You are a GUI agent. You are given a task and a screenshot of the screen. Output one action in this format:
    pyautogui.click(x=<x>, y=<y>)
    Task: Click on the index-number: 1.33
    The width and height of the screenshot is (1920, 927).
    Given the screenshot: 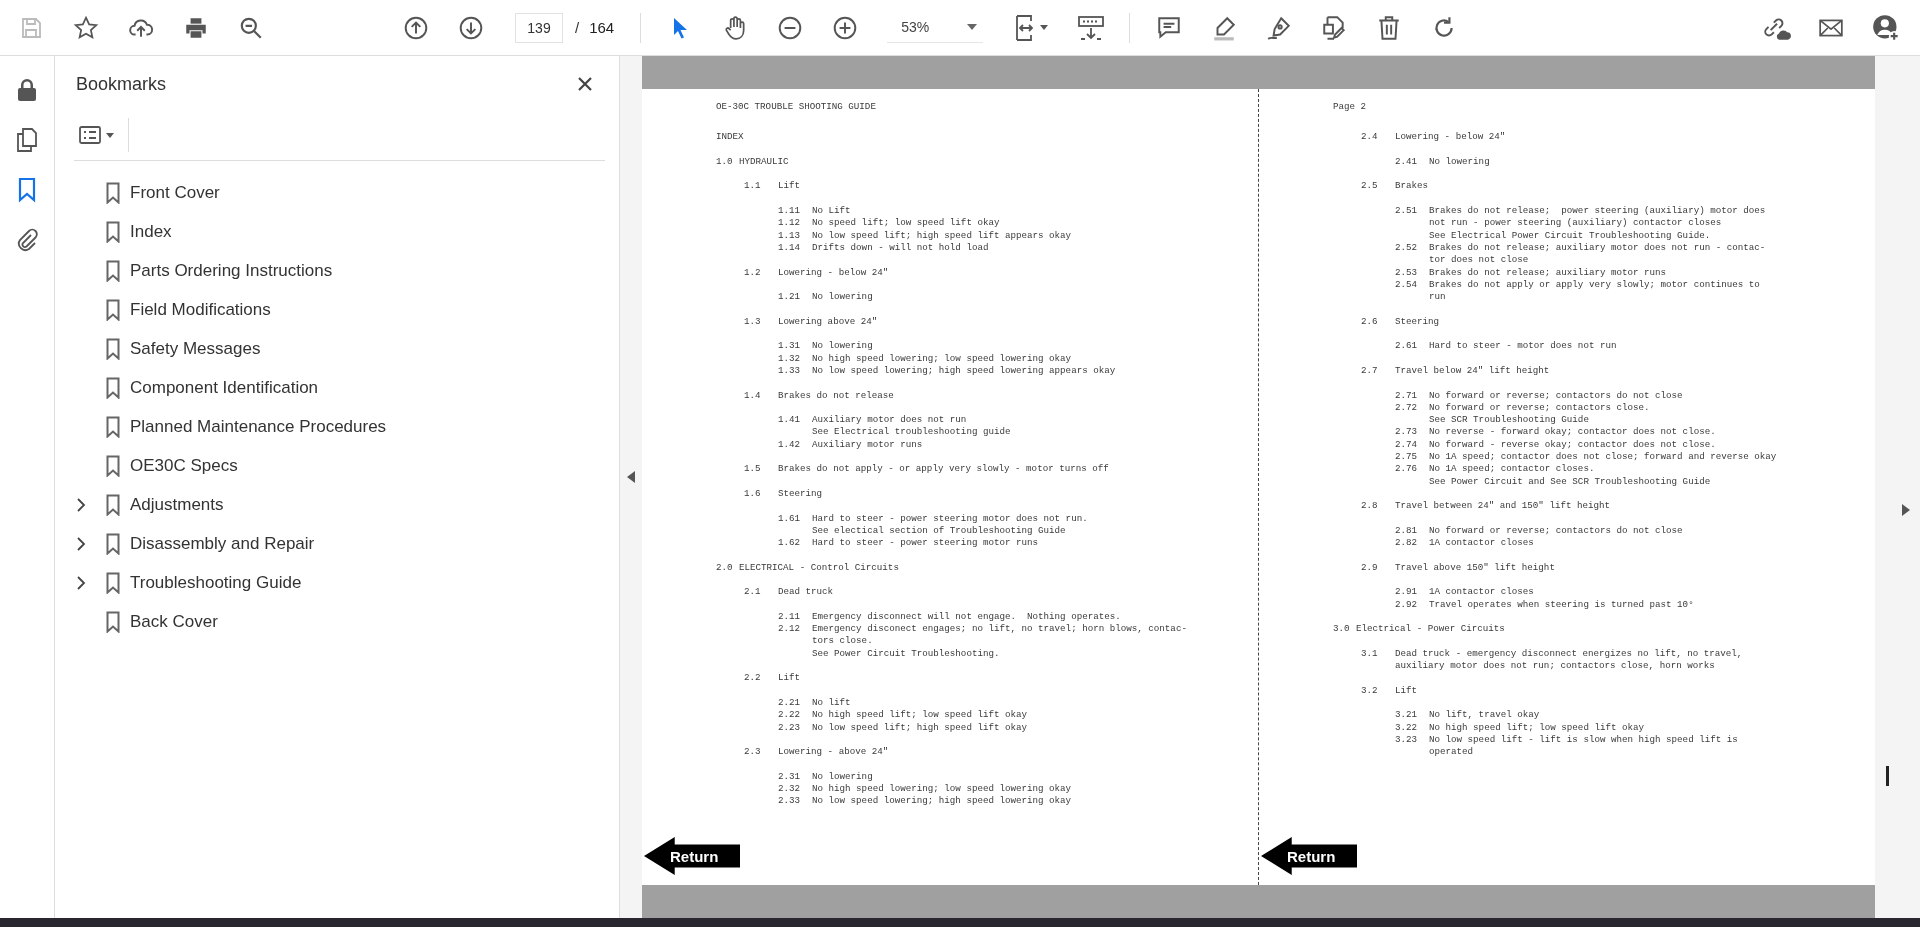 What is the action you would take?
    pyautogui.click(x=790, y=371)
    